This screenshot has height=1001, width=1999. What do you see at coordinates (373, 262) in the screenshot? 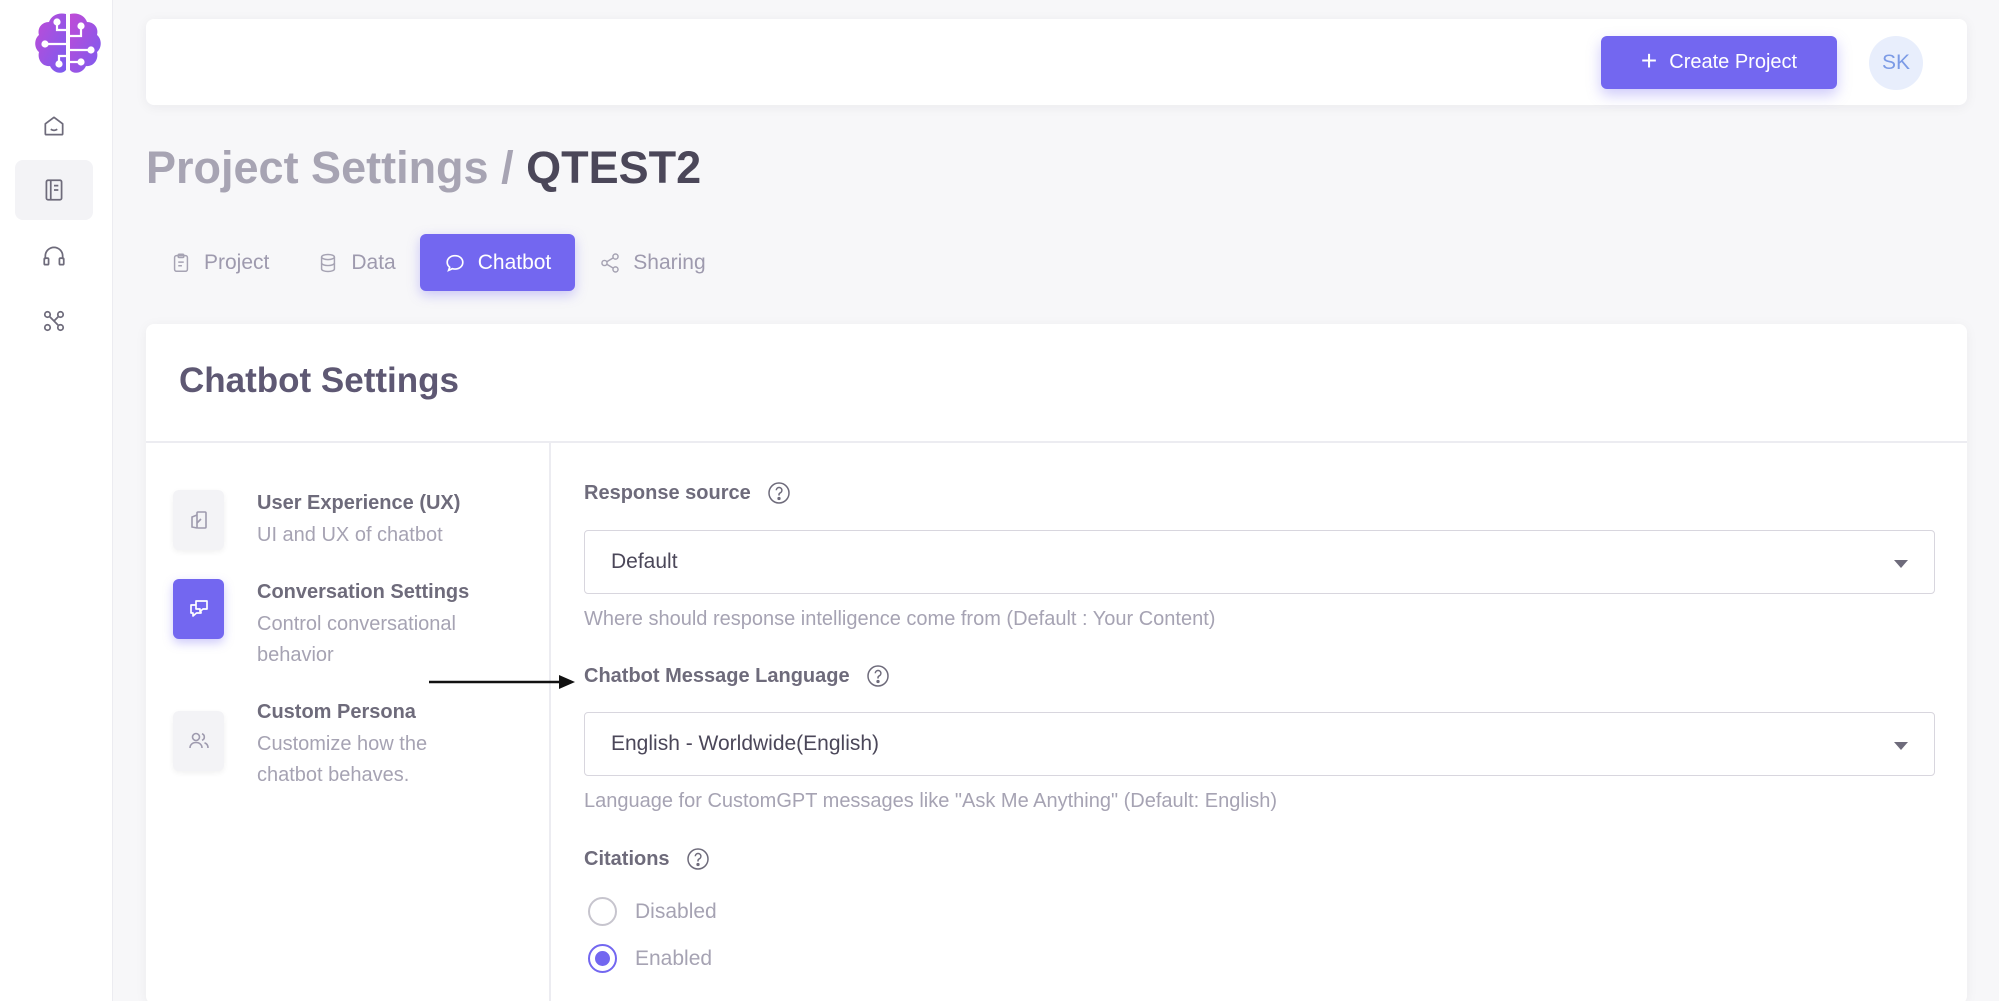
I see `tab-data-label: Data` at bounding box center [373, 262].